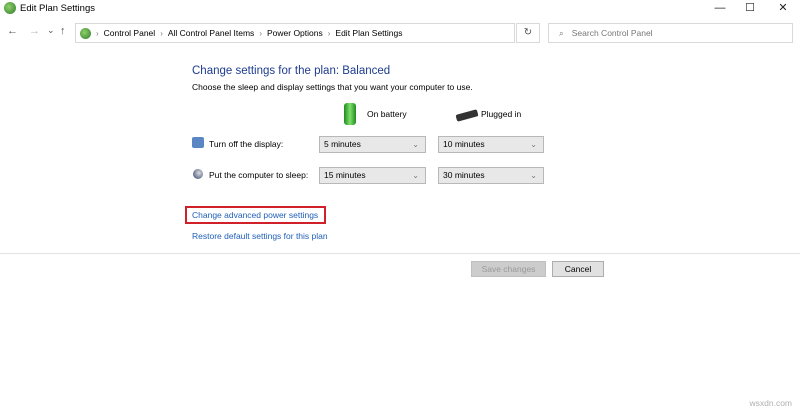 The image size is (800, 412). I want to click on advanced-settings-link: Change advanced power settings, so click(255, 215).